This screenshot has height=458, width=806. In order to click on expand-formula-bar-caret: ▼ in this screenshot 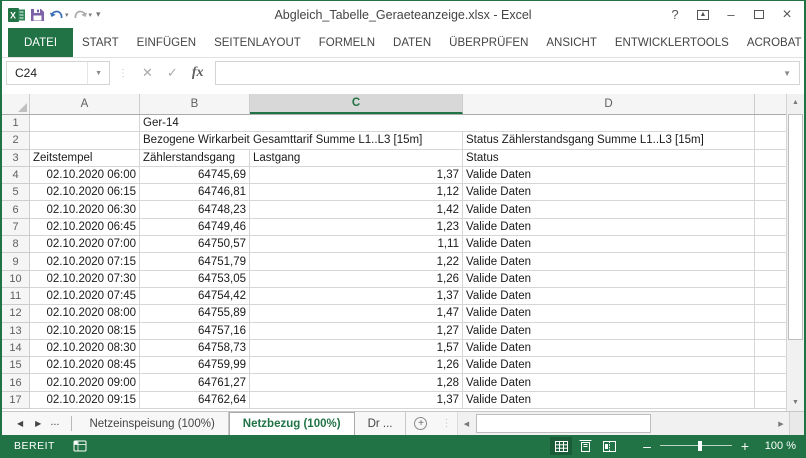, I will do `click(787, 73)`.